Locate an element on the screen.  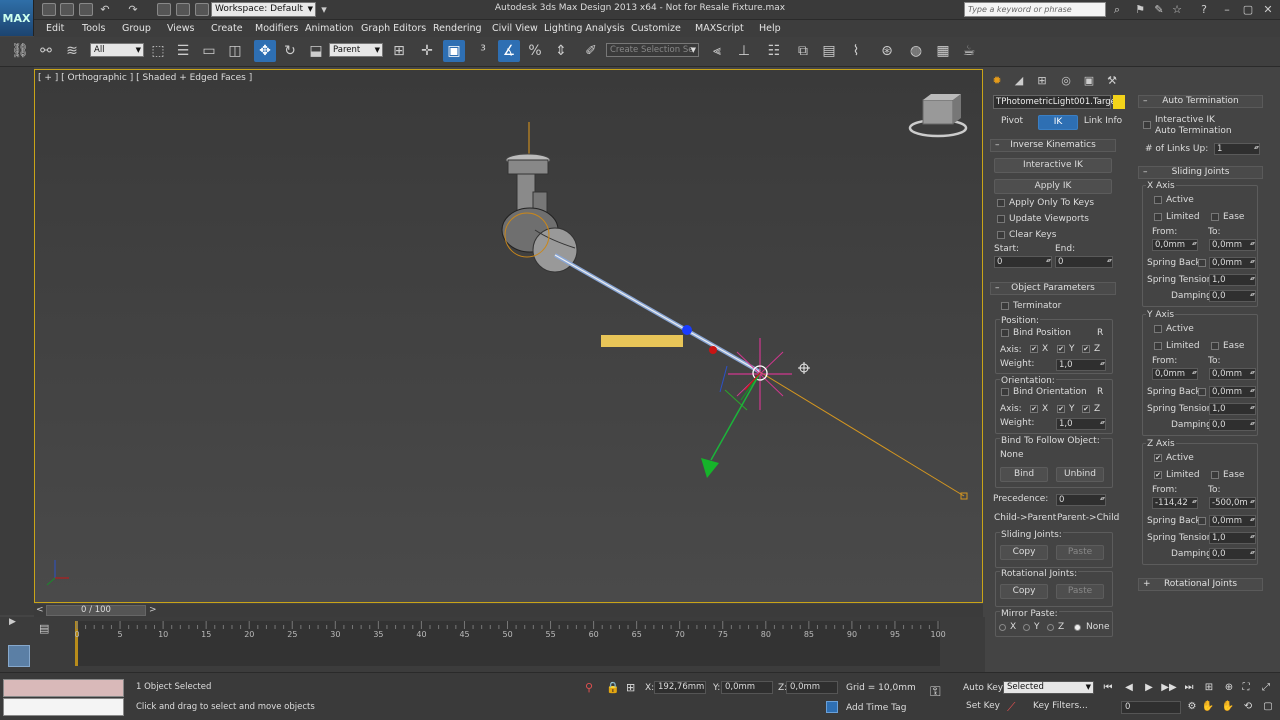
time-tag-icon is located at coordinates (832, 707).